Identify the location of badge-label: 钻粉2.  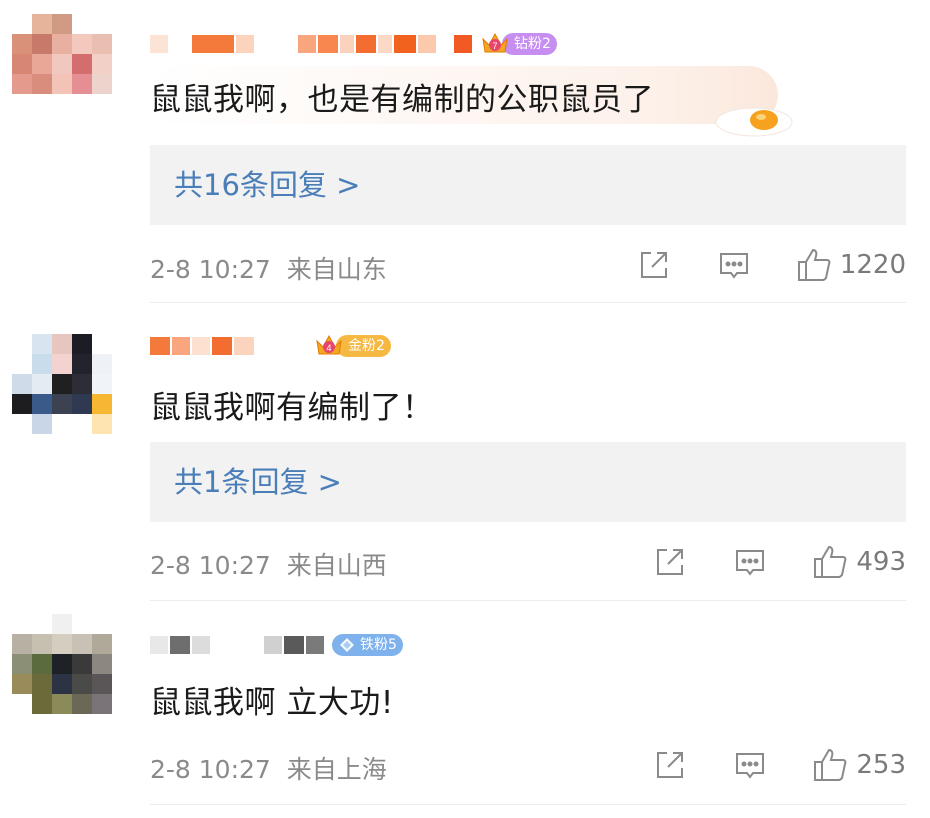
(529, 44).